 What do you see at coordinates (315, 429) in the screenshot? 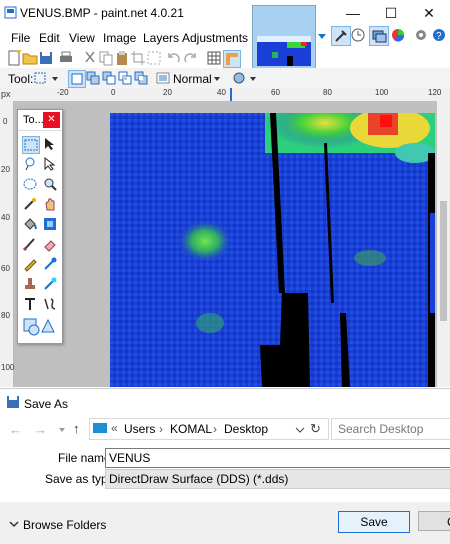
I see `refresh-icon: ↻` at bounding box center [315, 429].